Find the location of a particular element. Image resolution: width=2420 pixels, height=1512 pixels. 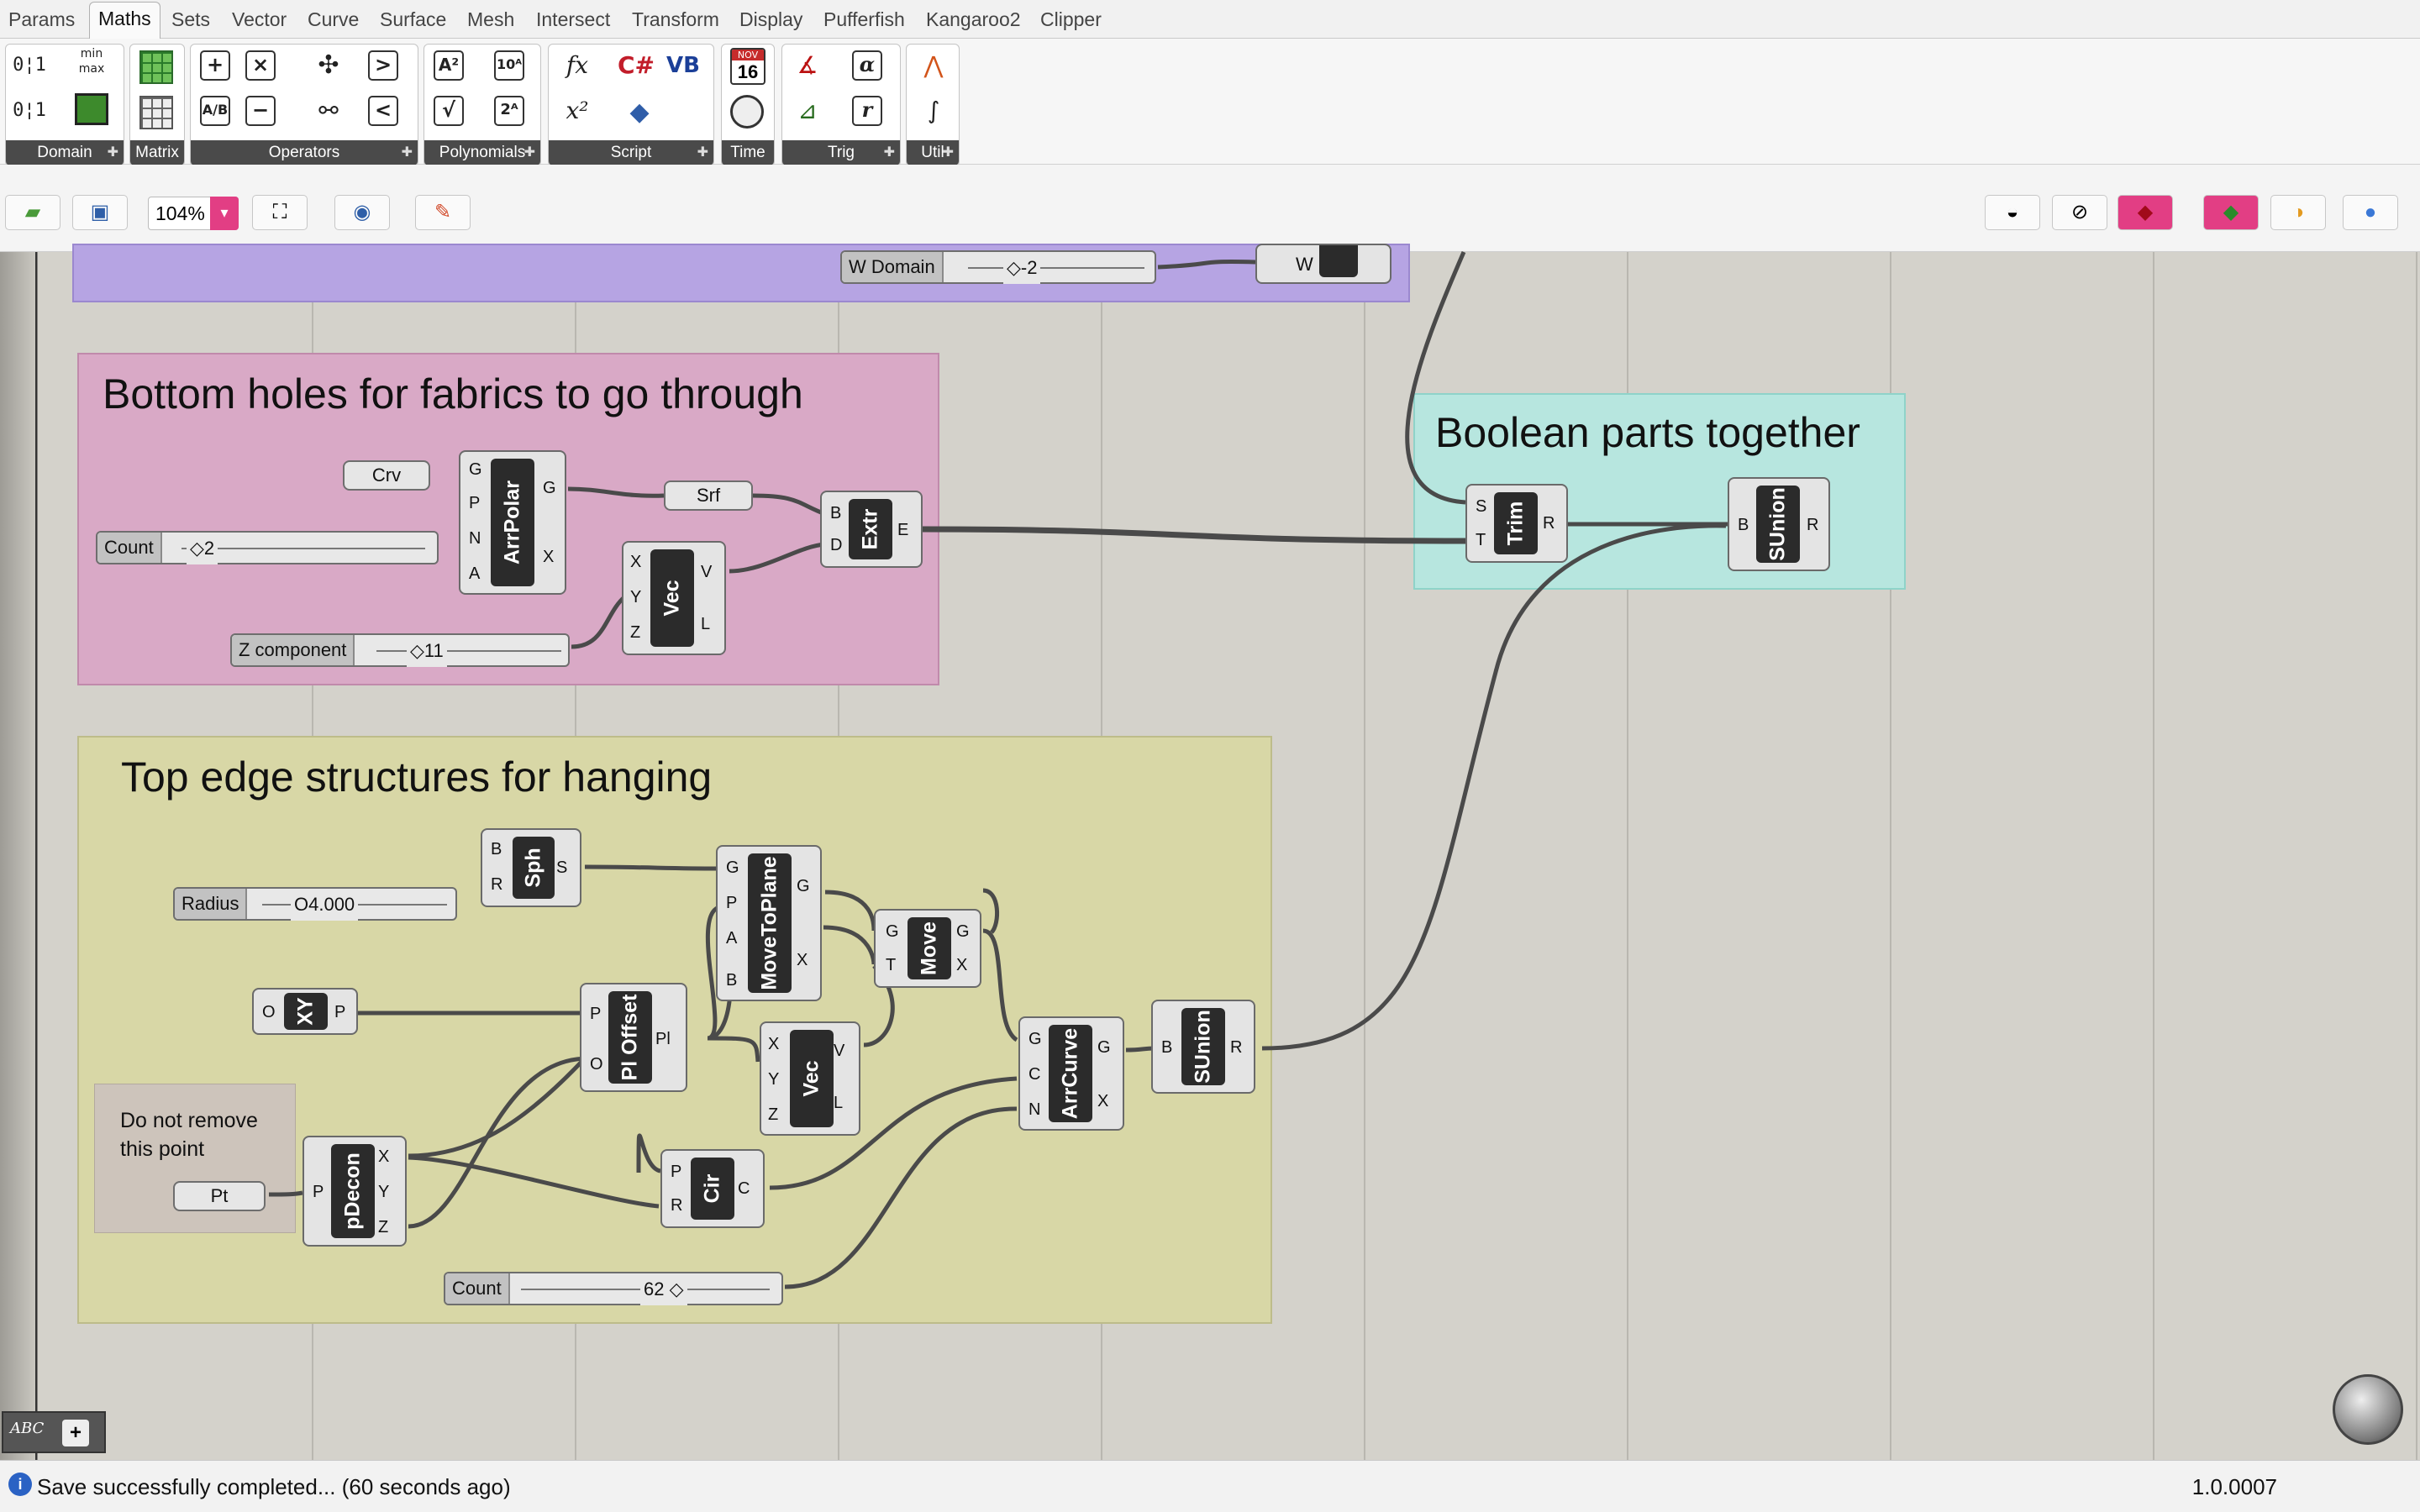

plane-offset-component: Pl Offset P O Pl is located at coordinates (633, 1037).